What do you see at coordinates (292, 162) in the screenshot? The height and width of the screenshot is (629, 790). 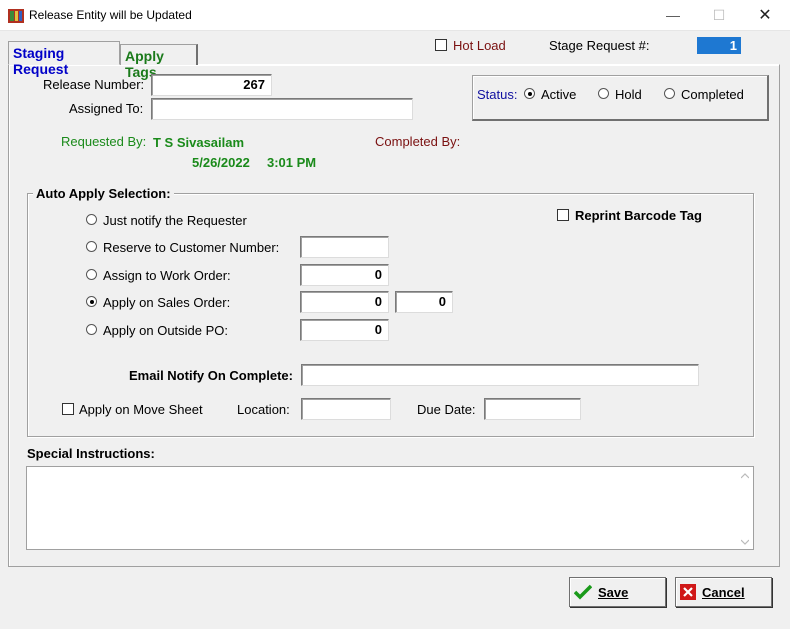 I see `requested-time: 3:01 PM` at bounding box center [292, 162].